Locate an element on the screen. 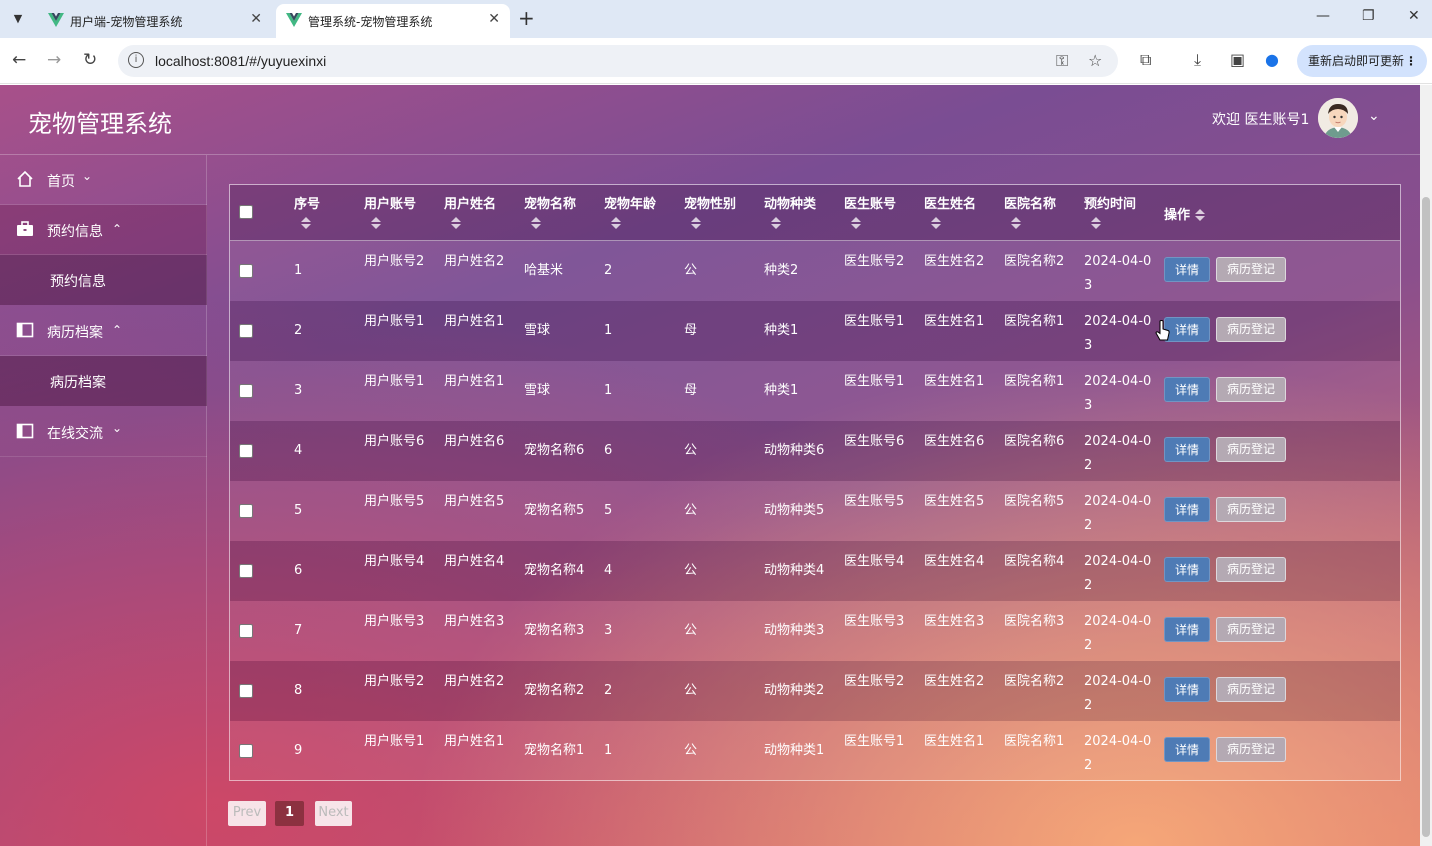 This screenshot has width=1432, height=846. vue-logo-icon is located at coordinates (56, 20).